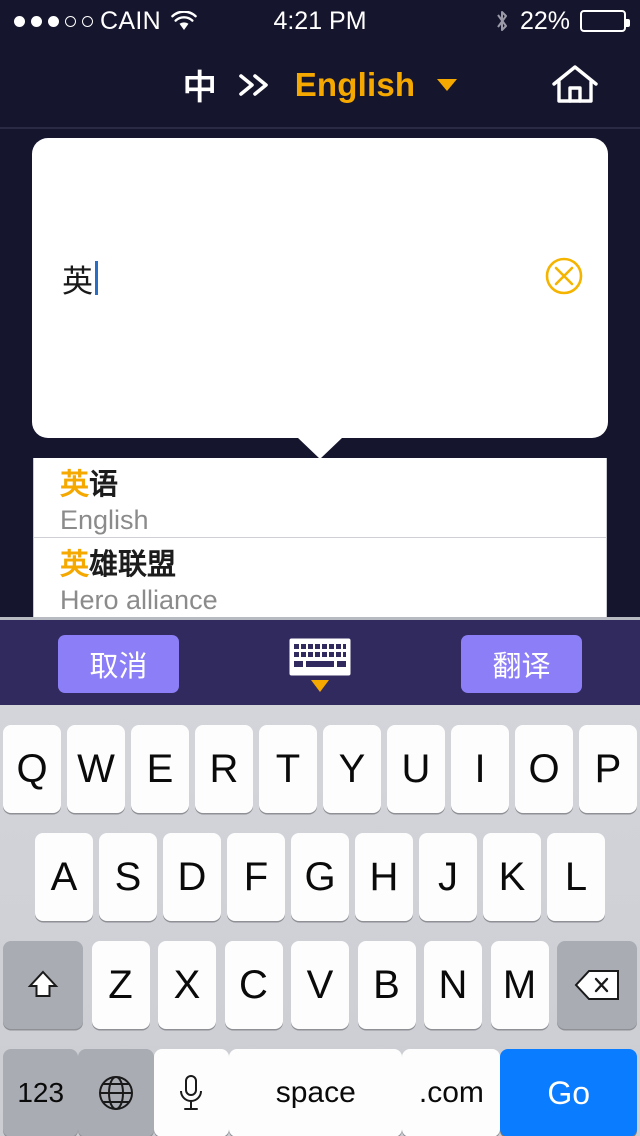 This screenshot has width=640, height=1136. What do you see at coordinates (333, 564) in the screenshot?
I see `suggestion-chinese: 英雄联盟` at bounding box center [333, 564].